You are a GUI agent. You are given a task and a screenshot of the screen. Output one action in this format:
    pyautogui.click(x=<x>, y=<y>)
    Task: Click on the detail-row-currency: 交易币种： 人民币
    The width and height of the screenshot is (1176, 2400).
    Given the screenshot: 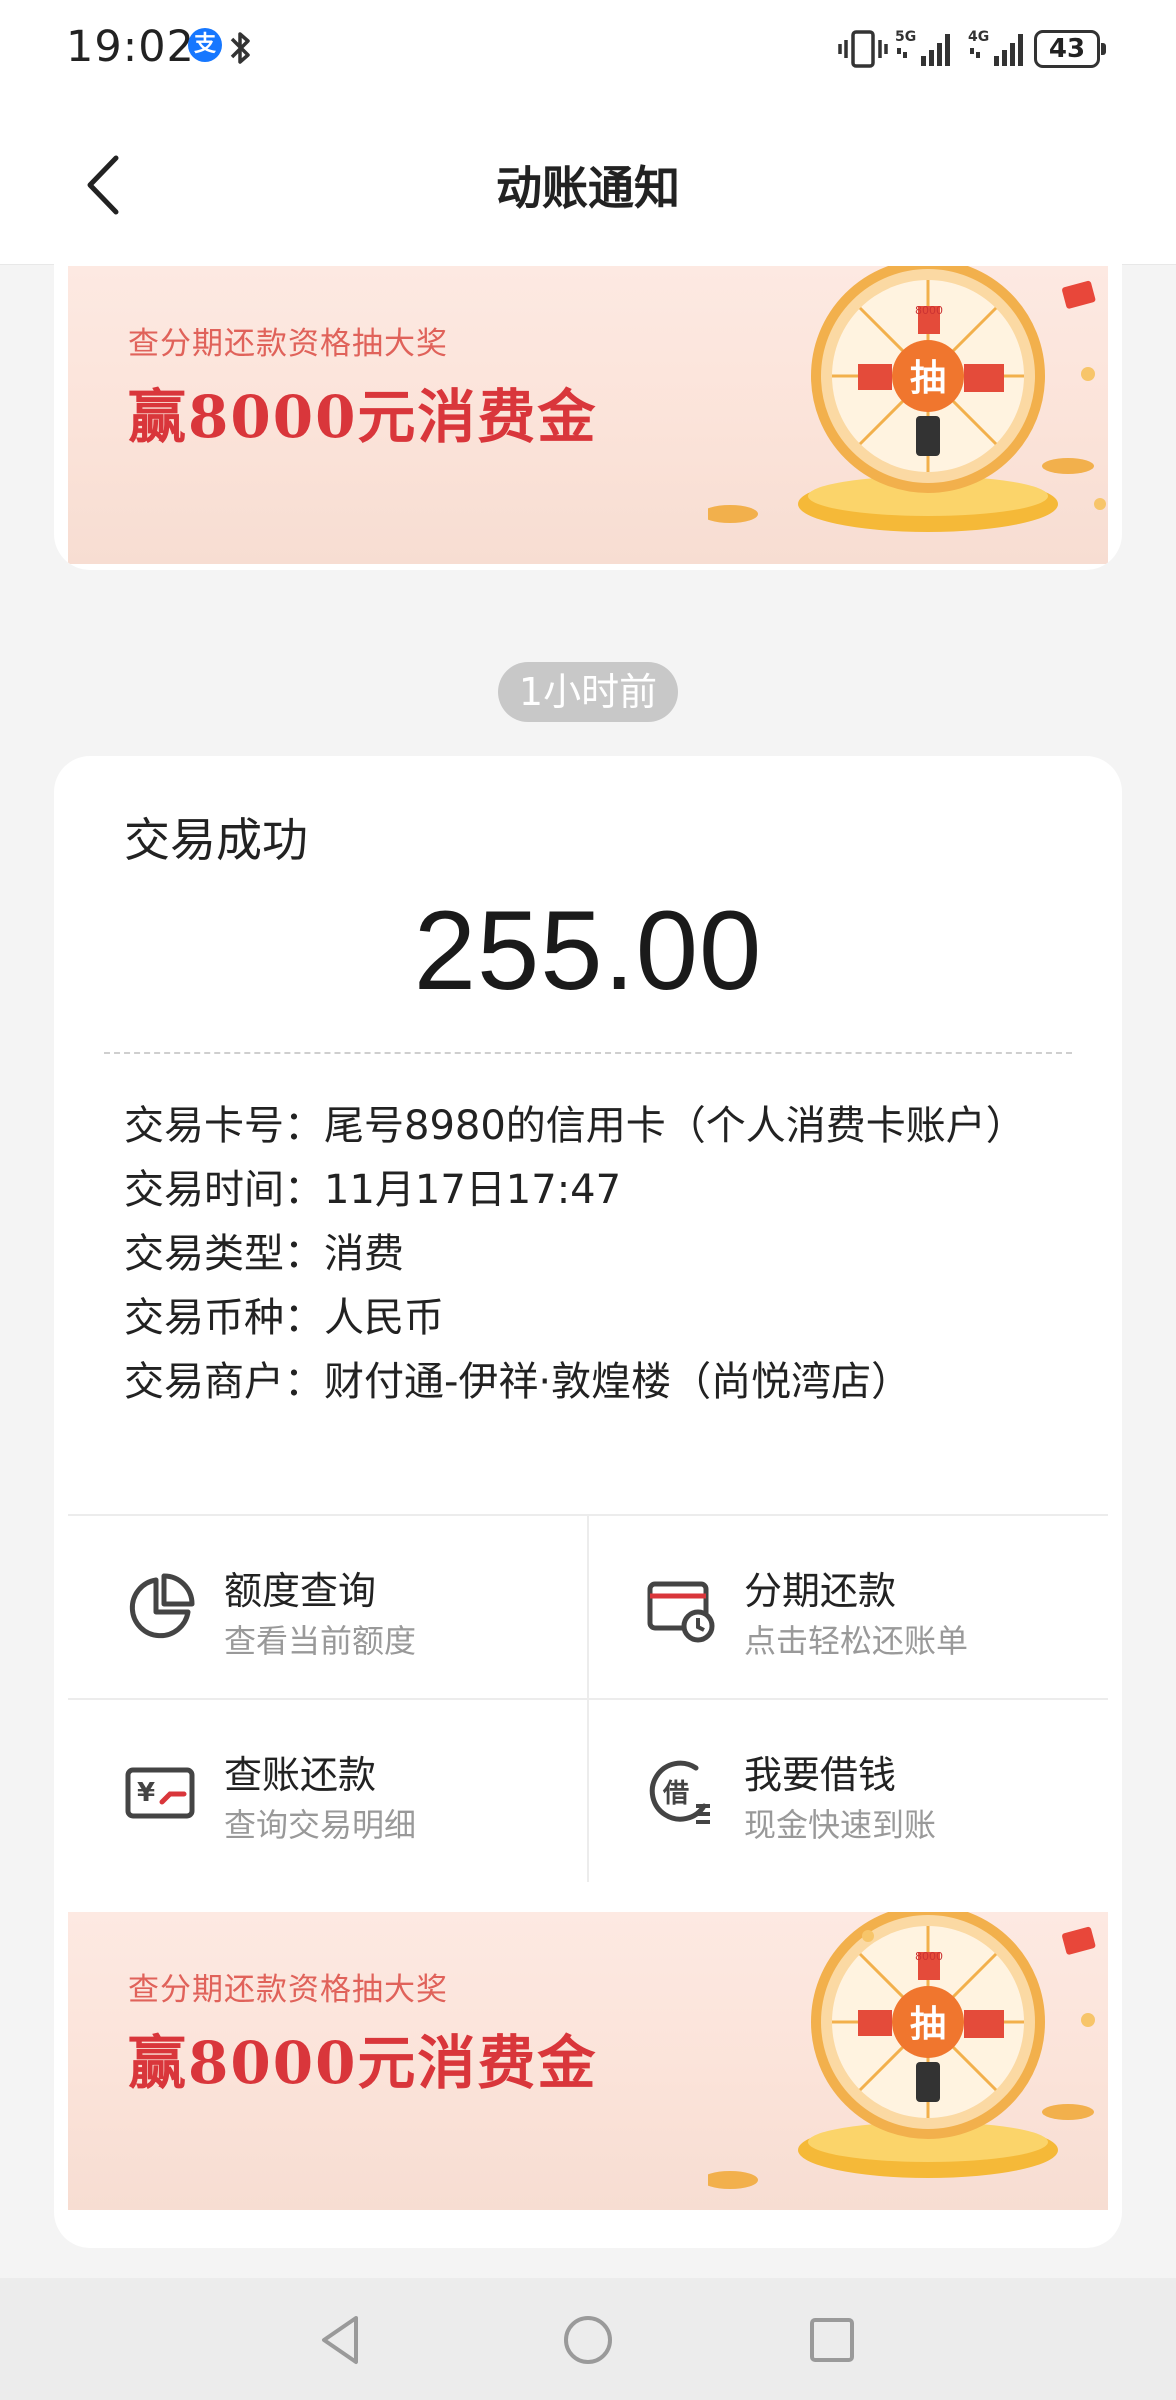 What is the action you would take?
    pyautogui.click(x=584, y=1318)
    